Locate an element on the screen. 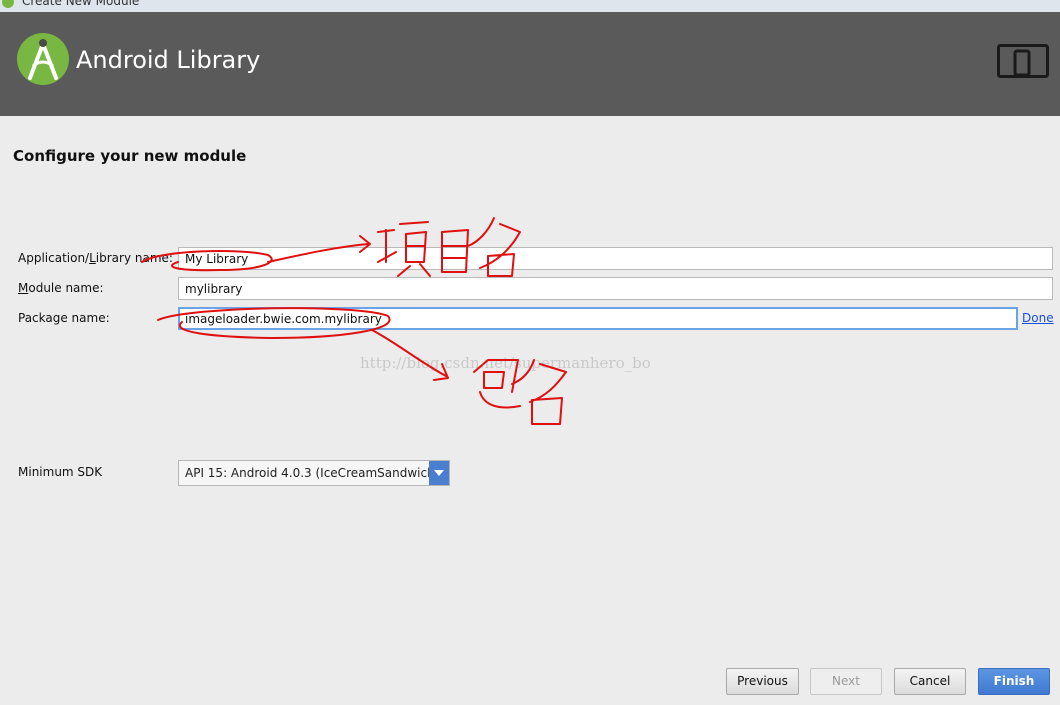  done-link: Done is located at coordinates (1038, 318).